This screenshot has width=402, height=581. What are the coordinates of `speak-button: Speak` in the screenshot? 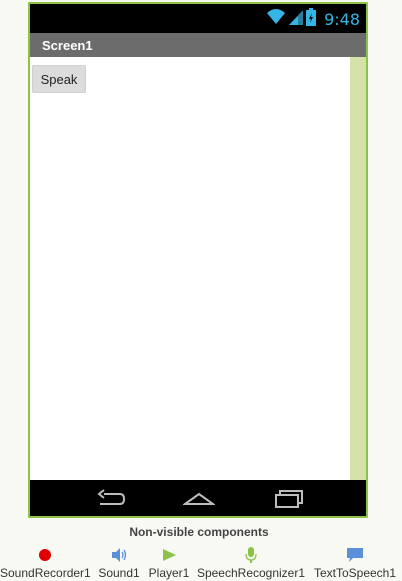 It's located at (59, 79).